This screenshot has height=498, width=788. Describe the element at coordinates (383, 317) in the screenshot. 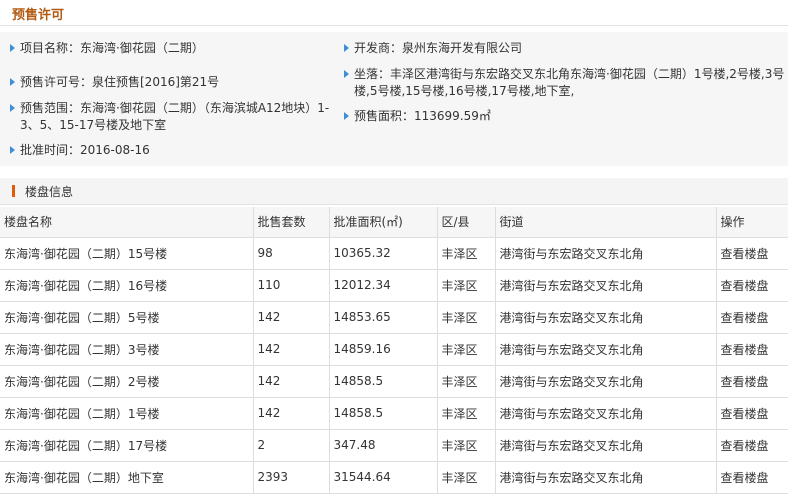

I see `approved-area: 14853.65` at that location.